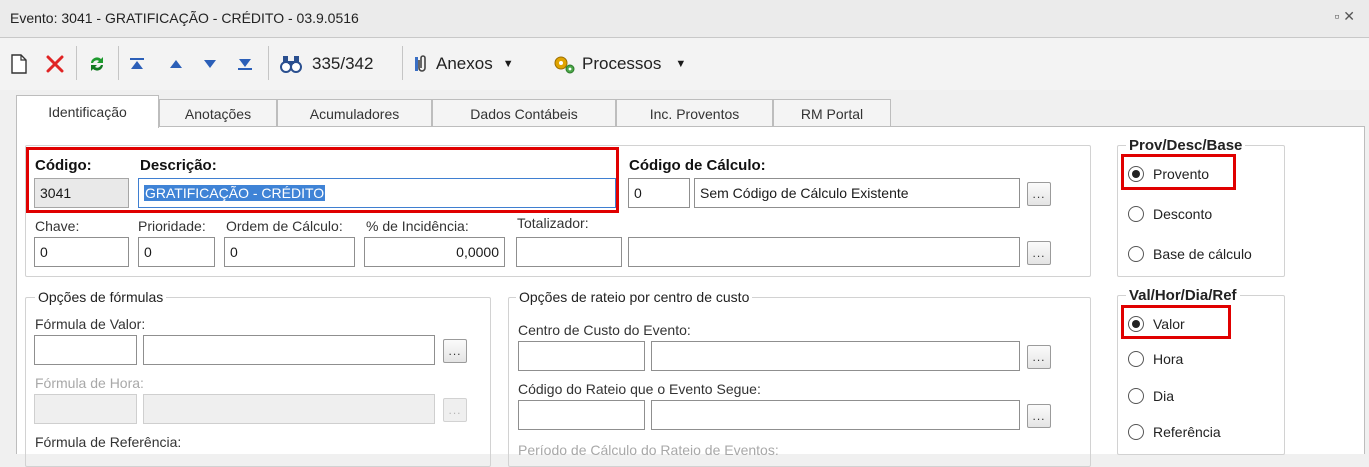 The image size is (1369, 467). What do you see at coordinates (89, 383) in the screenshot?
I see `formula-hora-label: Fórmula de Hora:` at bounding box center [89, 383].